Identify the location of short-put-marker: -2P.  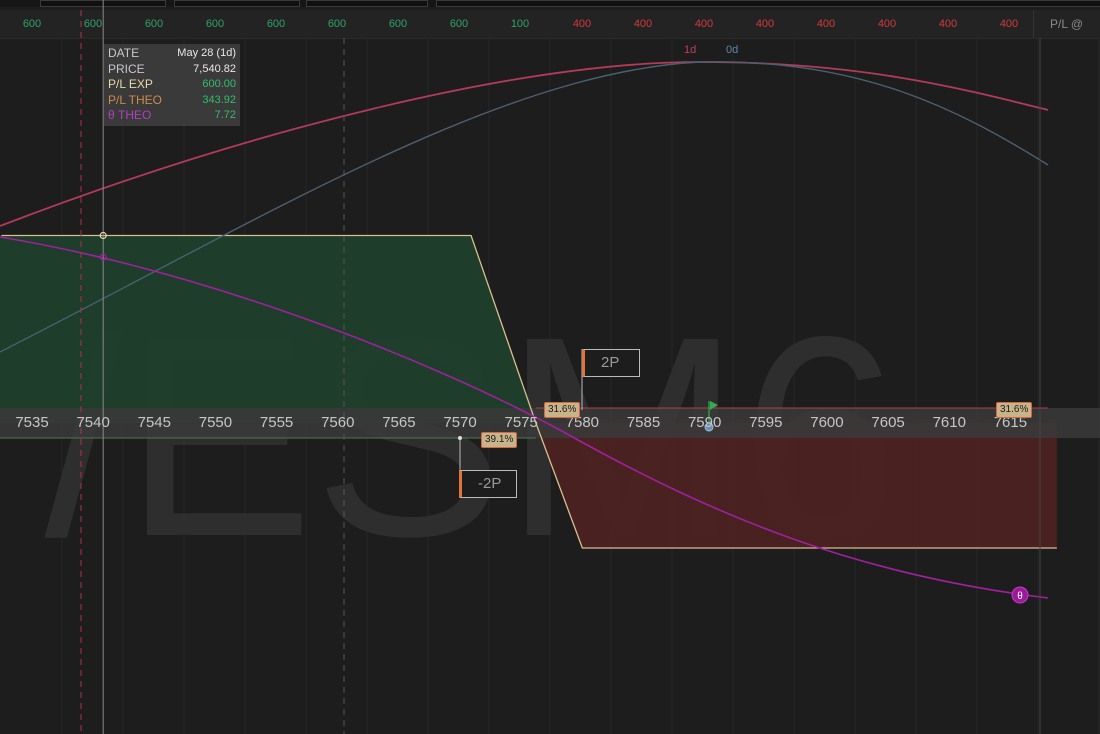
(488, 484).